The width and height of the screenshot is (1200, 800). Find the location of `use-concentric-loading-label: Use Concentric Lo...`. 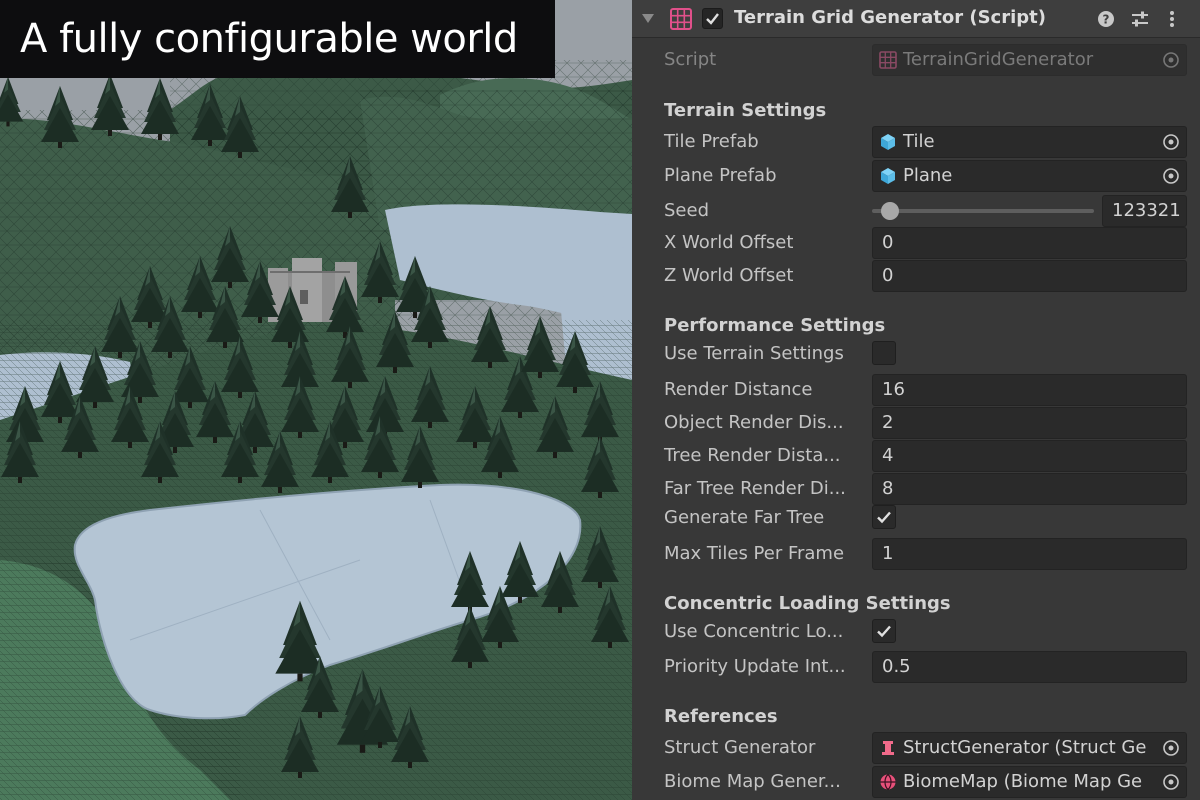

use-concentric-loading-label: Use Concentric Lo... is located at coordinates (754, 631).